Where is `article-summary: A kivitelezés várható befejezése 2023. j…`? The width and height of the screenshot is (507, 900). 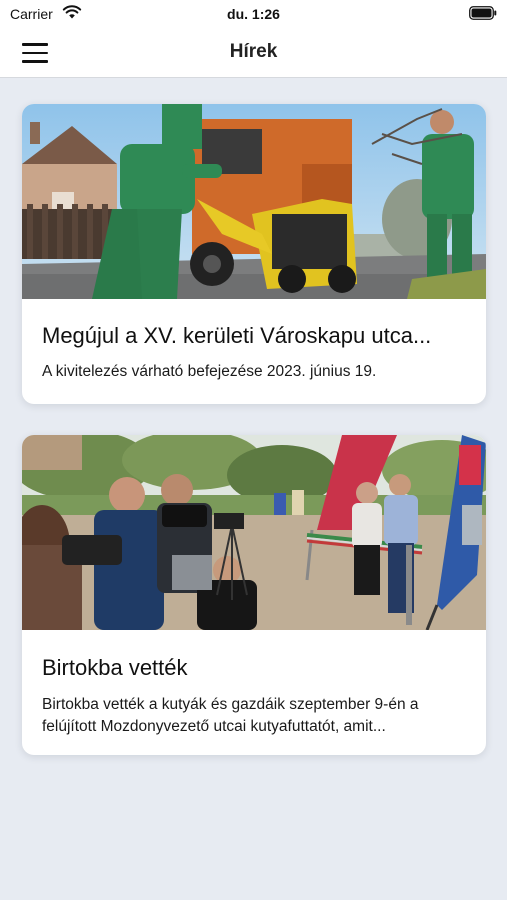
article-summary: A kivitelezés várható befejezése 2023. j… is located at coordinates (209, 371).